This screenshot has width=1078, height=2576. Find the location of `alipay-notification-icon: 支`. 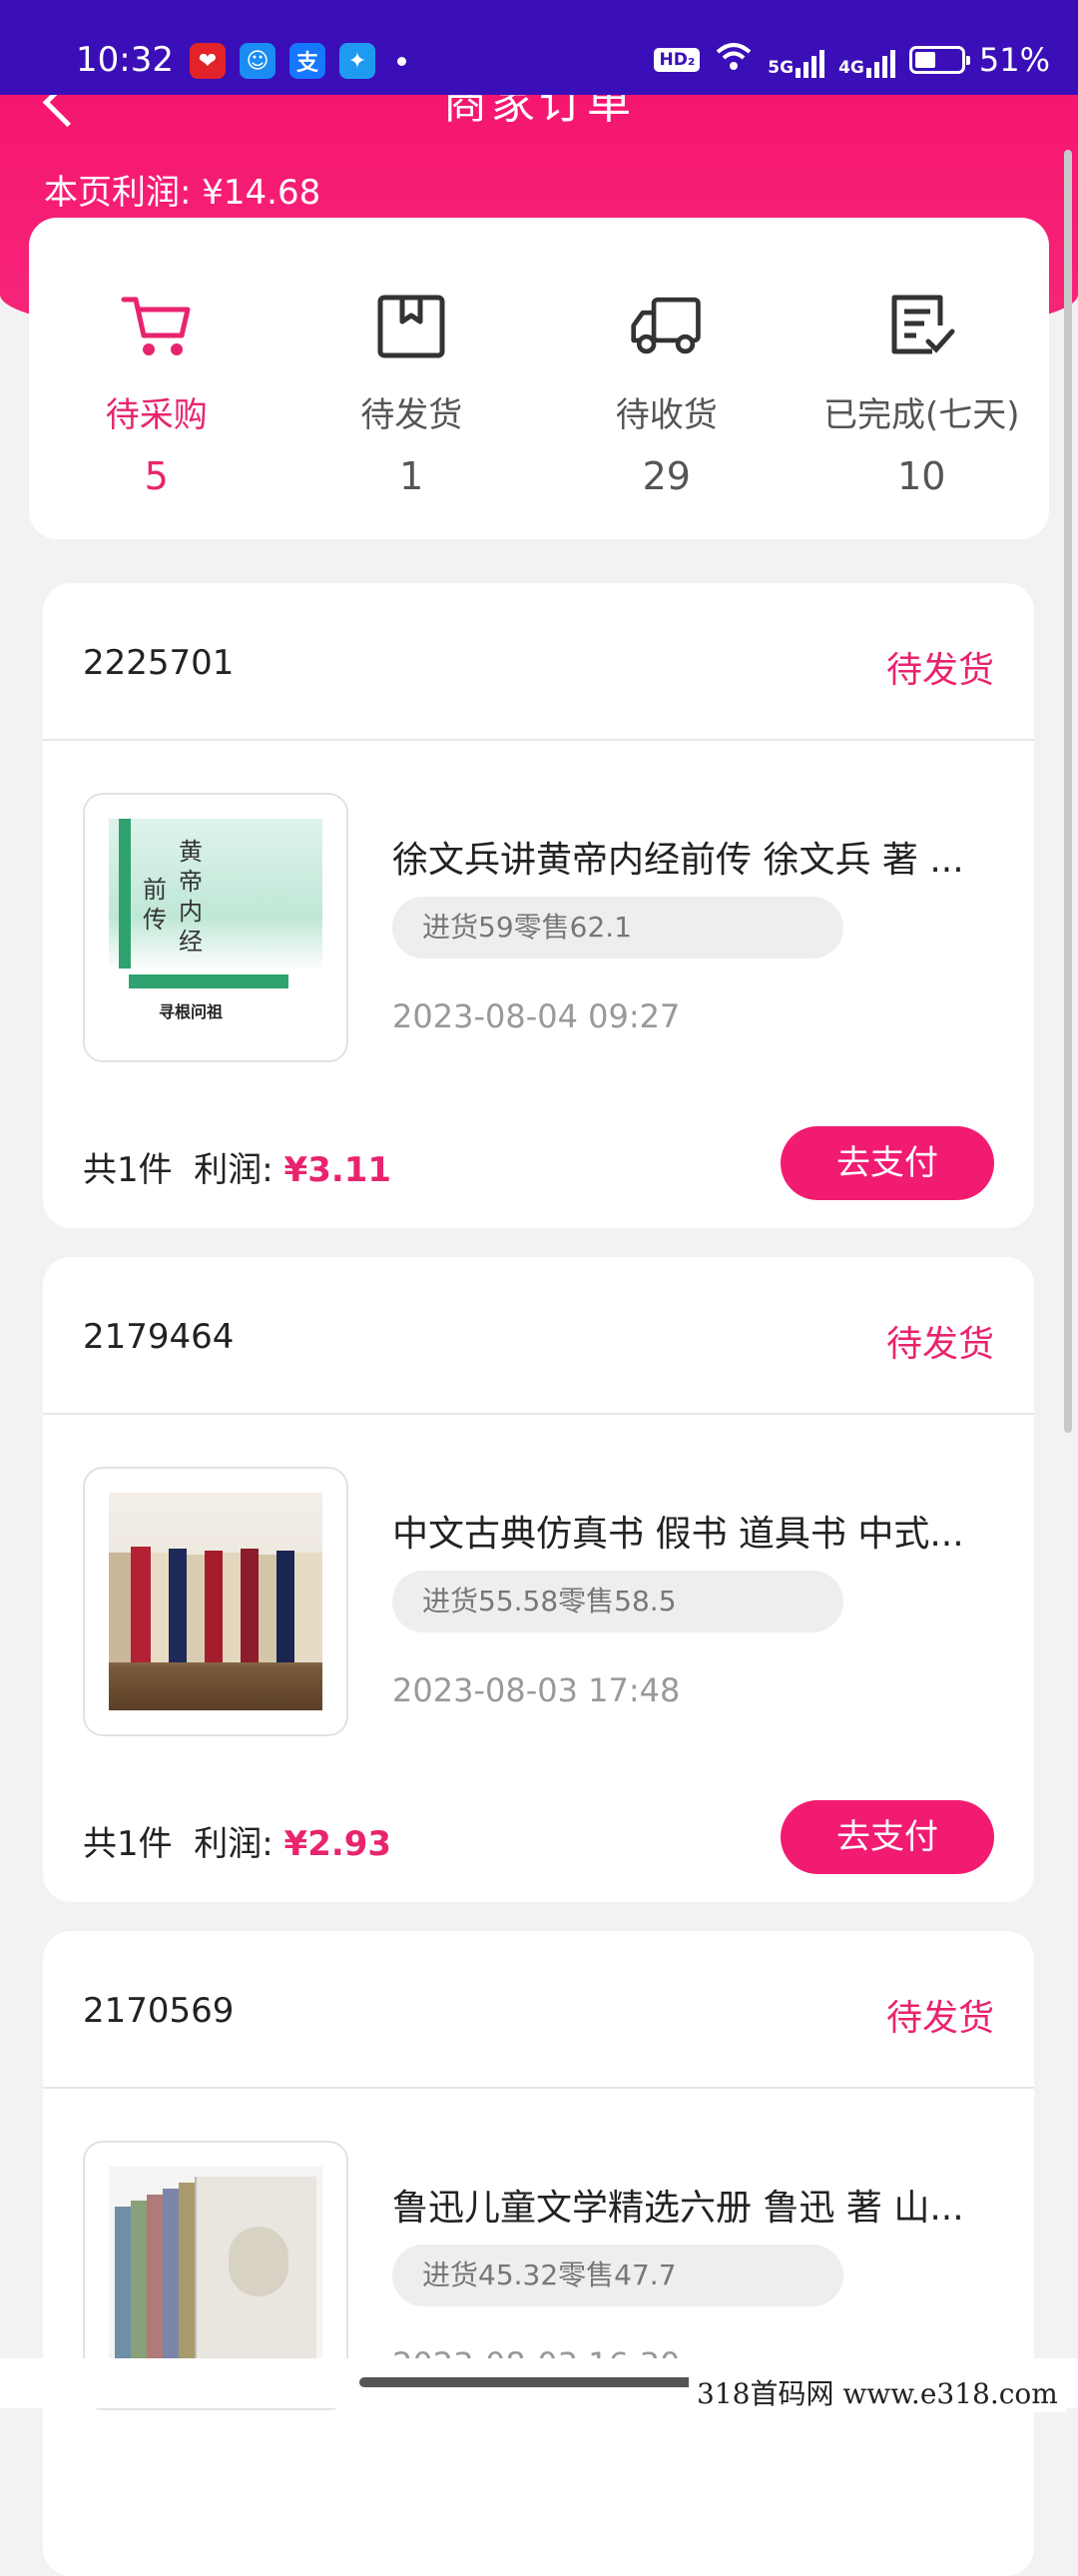

alipay-notification-icon: 支 is located at coordinates (307, 61).